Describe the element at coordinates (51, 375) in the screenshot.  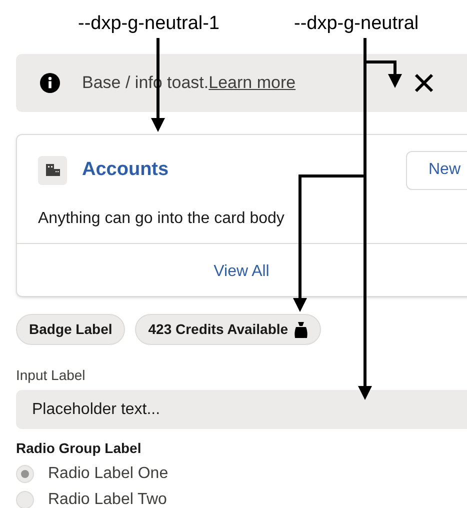
I see `input-label: Input Label` at that location.